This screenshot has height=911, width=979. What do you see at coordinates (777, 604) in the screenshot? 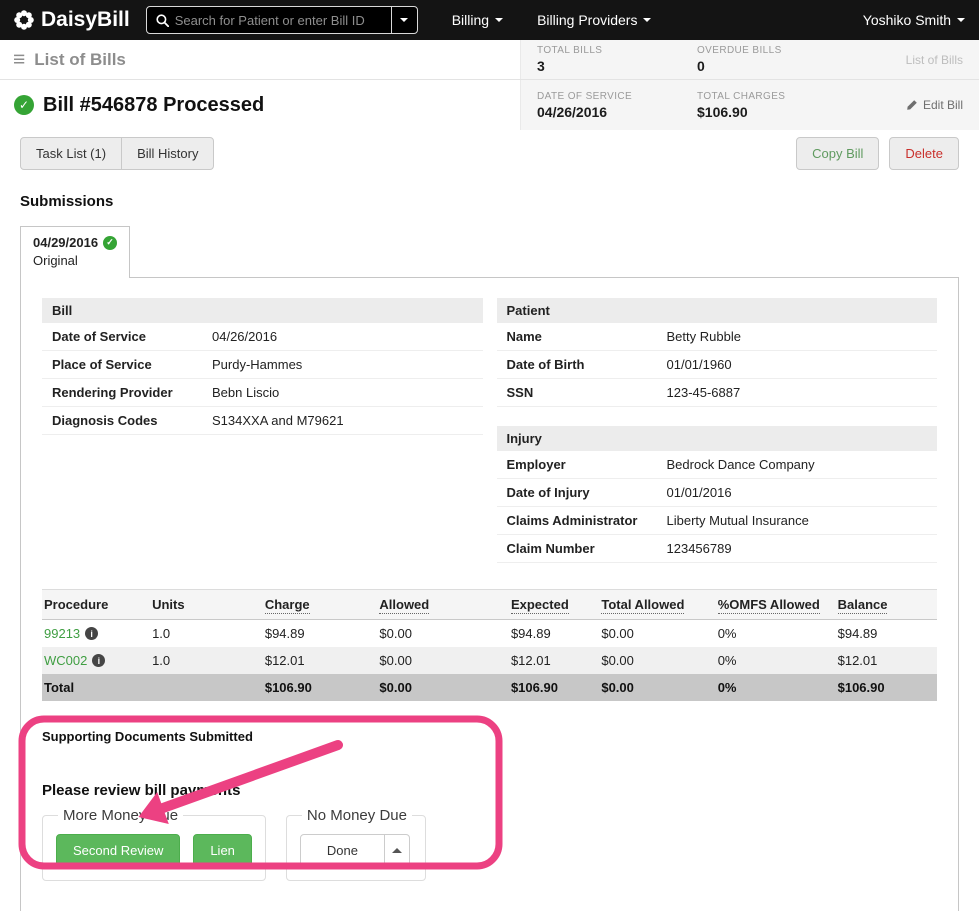
I see `col-omfs-allowed: %OMFS Allowed` at bounding box center [777, 604].